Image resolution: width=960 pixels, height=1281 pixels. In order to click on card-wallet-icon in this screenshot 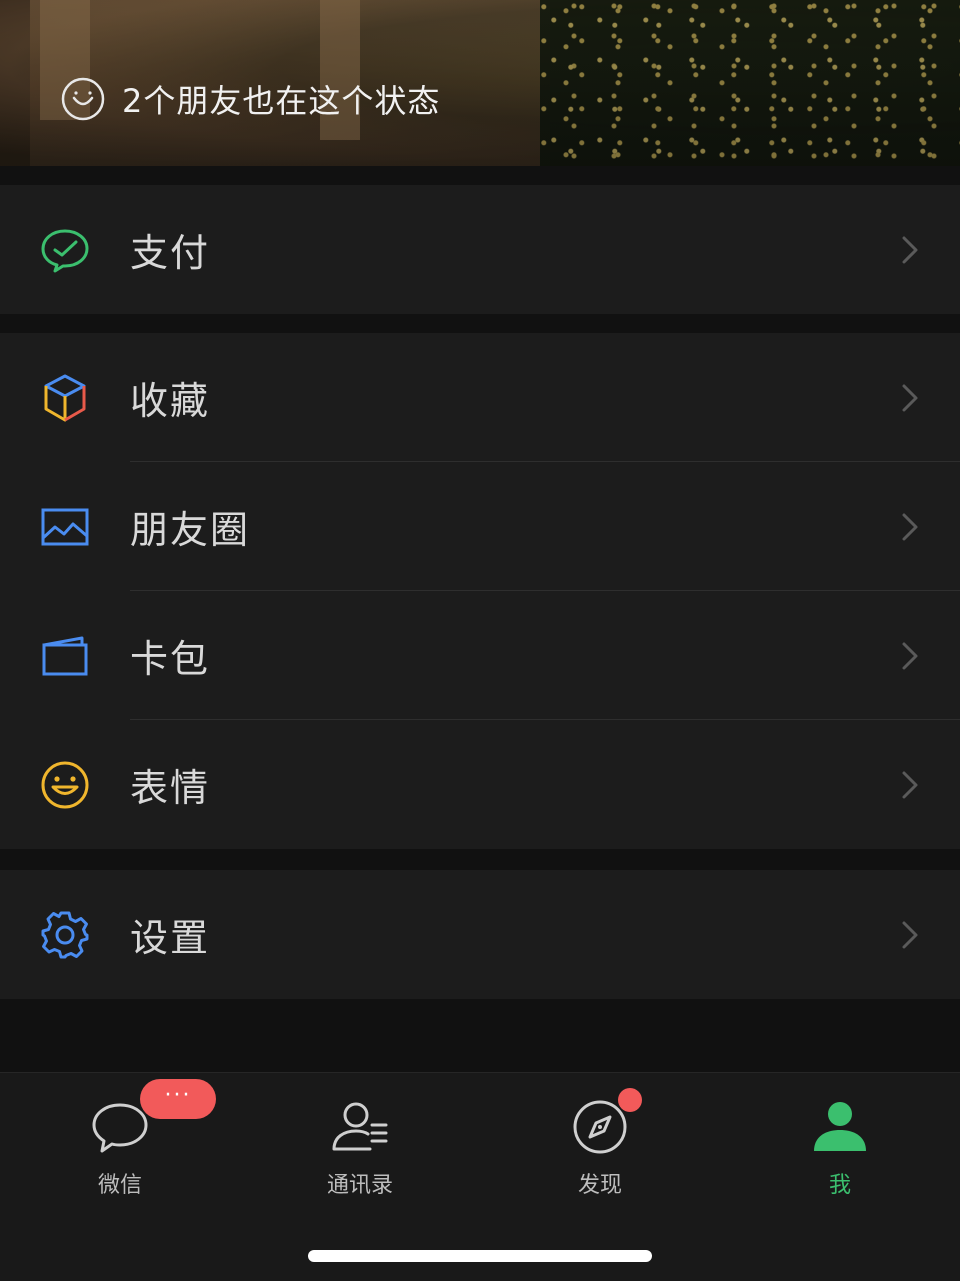, I will do `click(65, 656)`.